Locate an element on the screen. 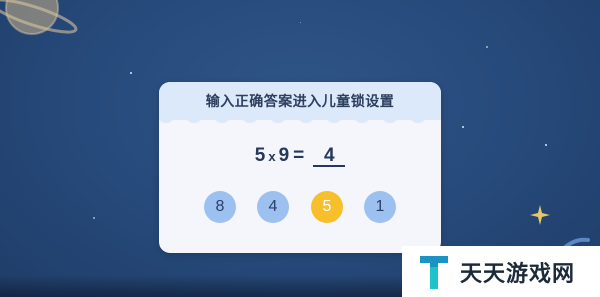 The image size is (600, 297). option-button-selected: 5 is located at coordinates (327, 207).